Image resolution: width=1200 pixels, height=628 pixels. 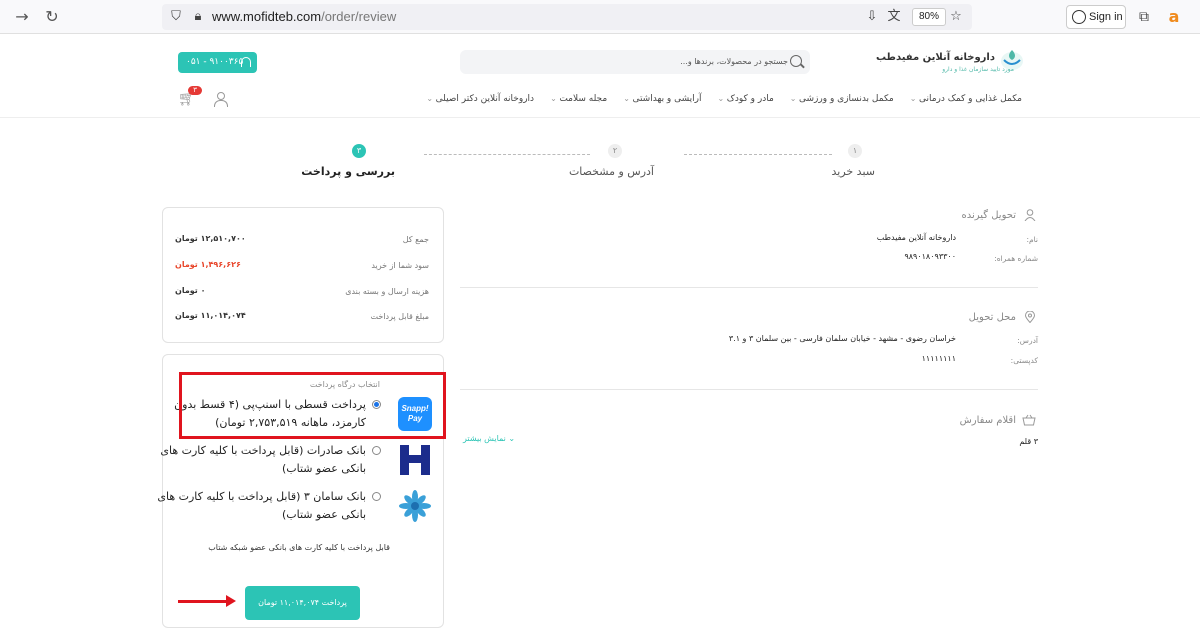 I want to click on name-value: داروخانه آنلاین مفیدطب, so click(x=916, y=237).